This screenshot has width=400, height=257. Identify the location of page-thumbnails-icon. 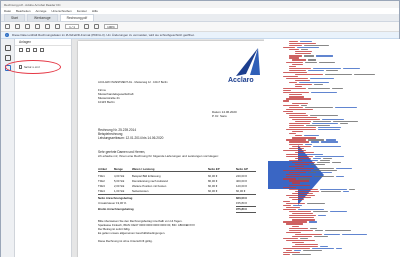
(8, 48).